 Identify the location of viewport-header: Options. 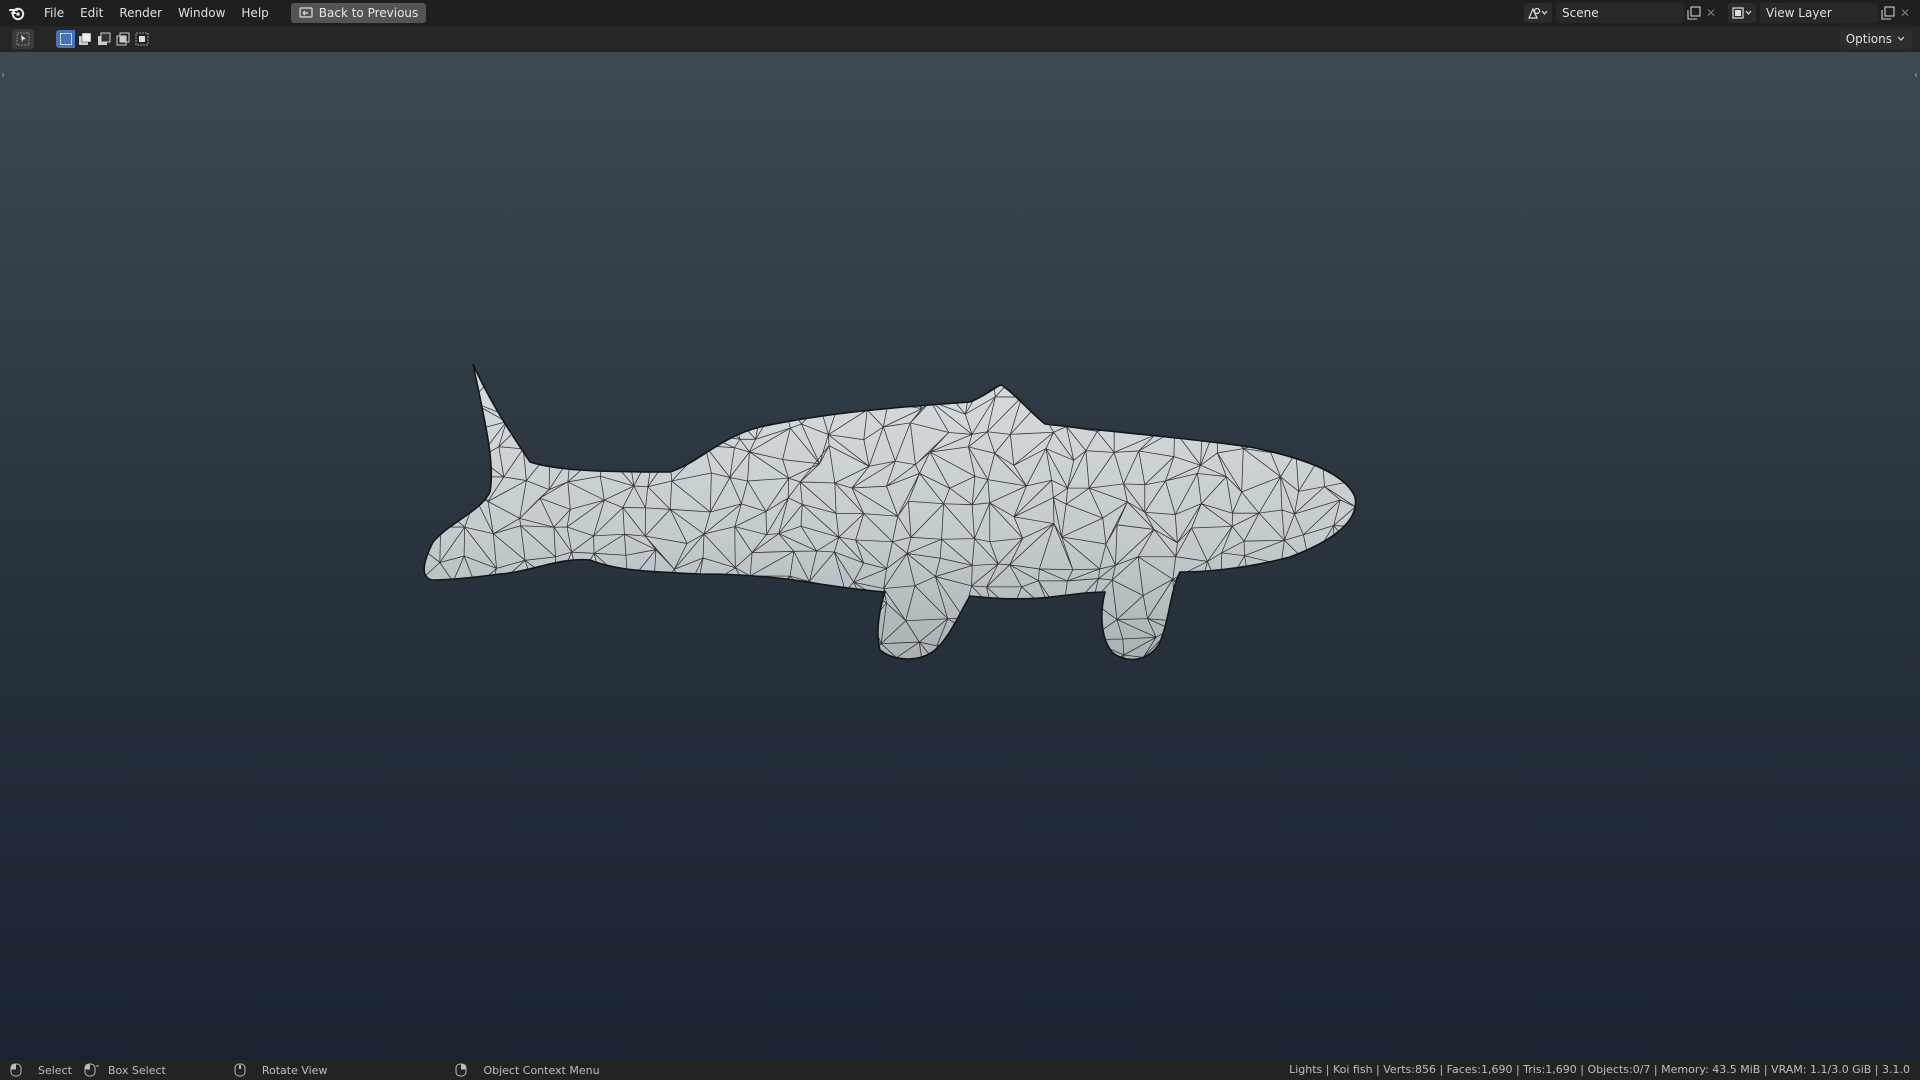
(960, 39).